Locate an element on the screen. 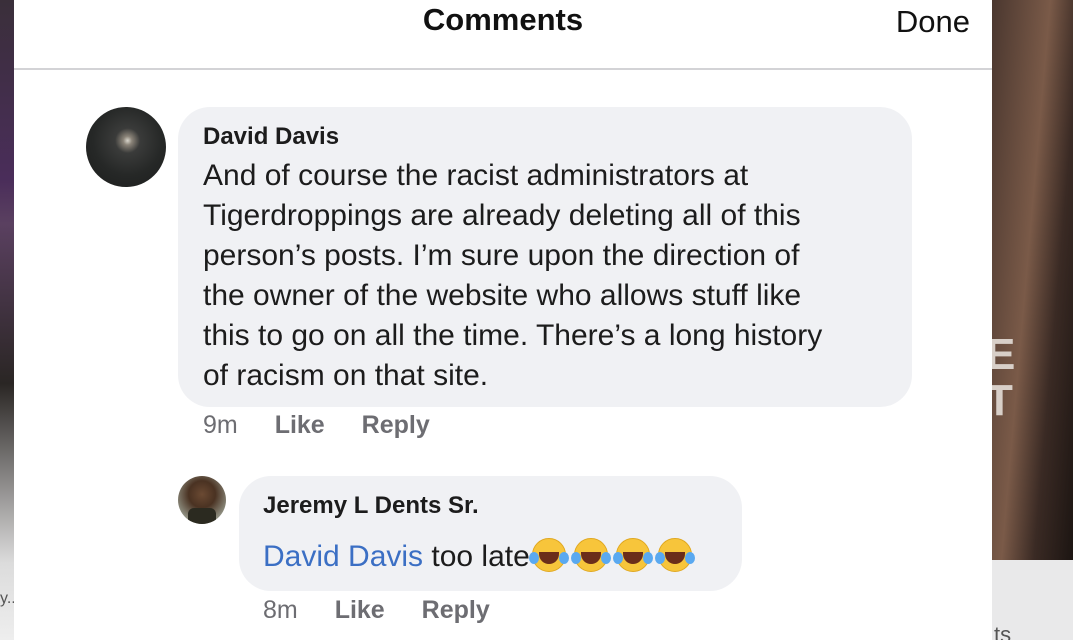 Image resolution: width=1073 pixels, height=640 pixels. background-left-fragment: y.. is located at coordinates (7, 598).